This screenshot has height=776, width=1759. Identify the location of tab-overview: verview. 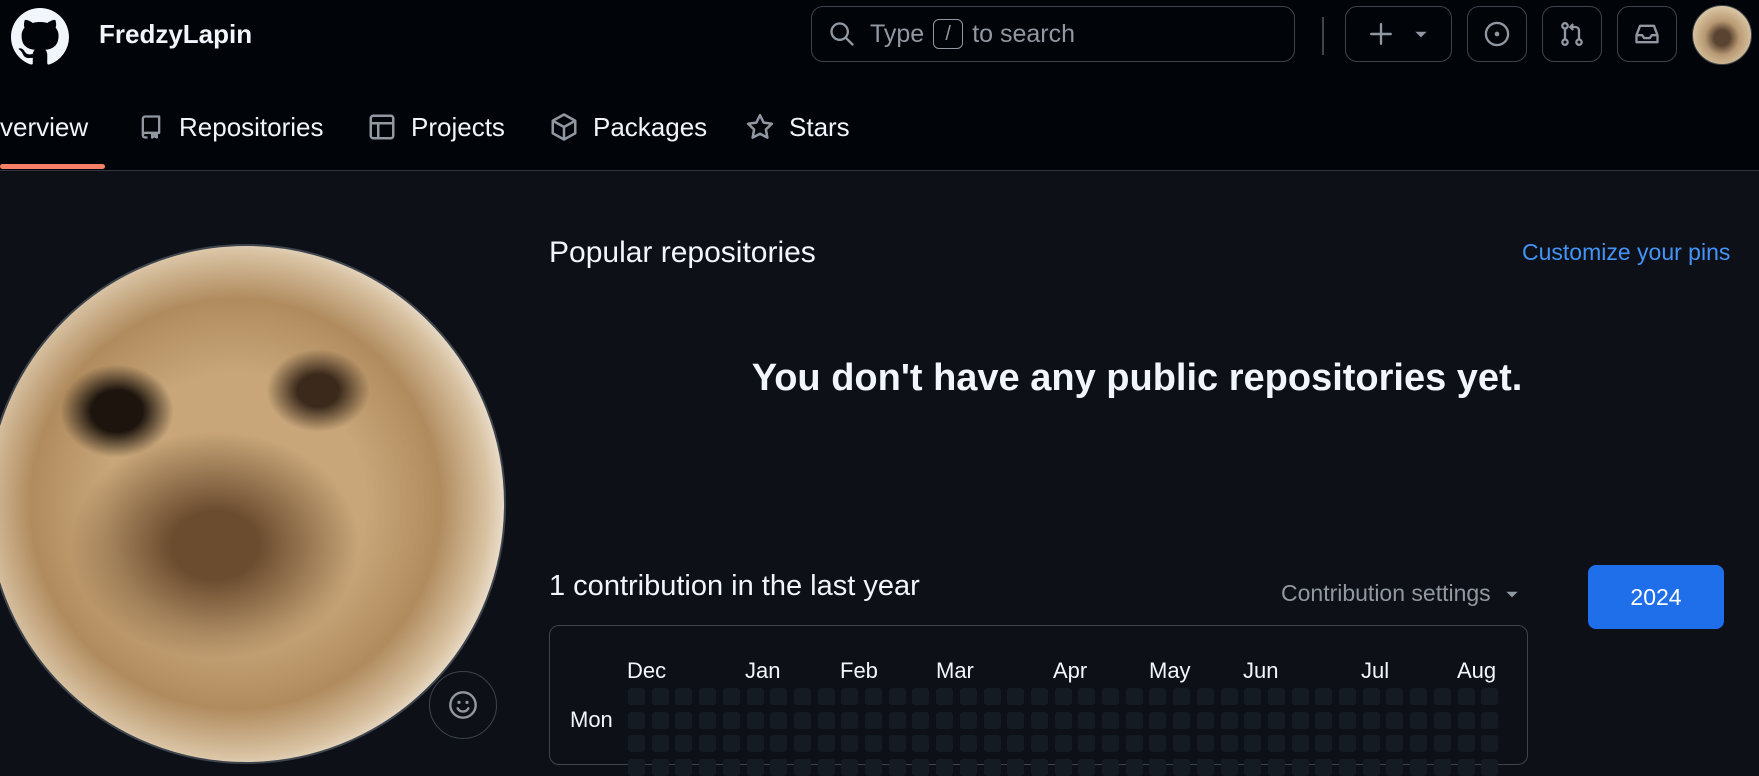
(44, 127).